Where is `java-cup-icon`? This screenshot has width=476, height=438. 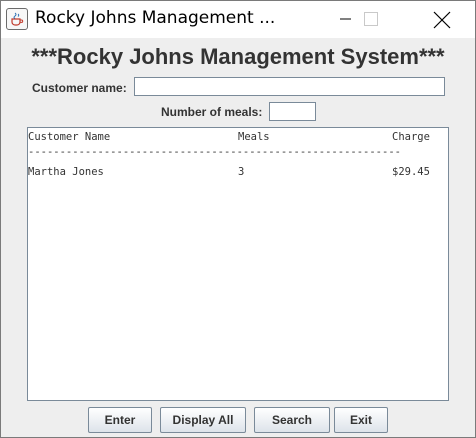
java-cup-icon is located at coordinates (17, 19).